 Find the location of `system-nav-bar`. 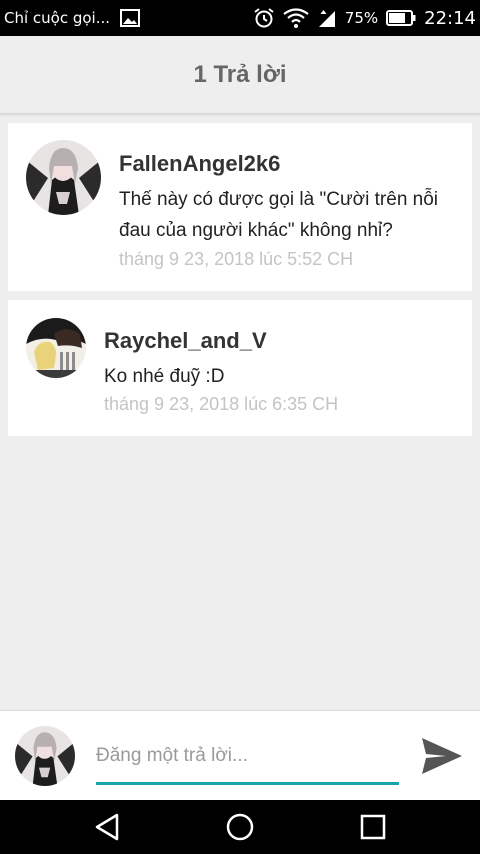

system-nav-bar is located at coordinates (240, 827).